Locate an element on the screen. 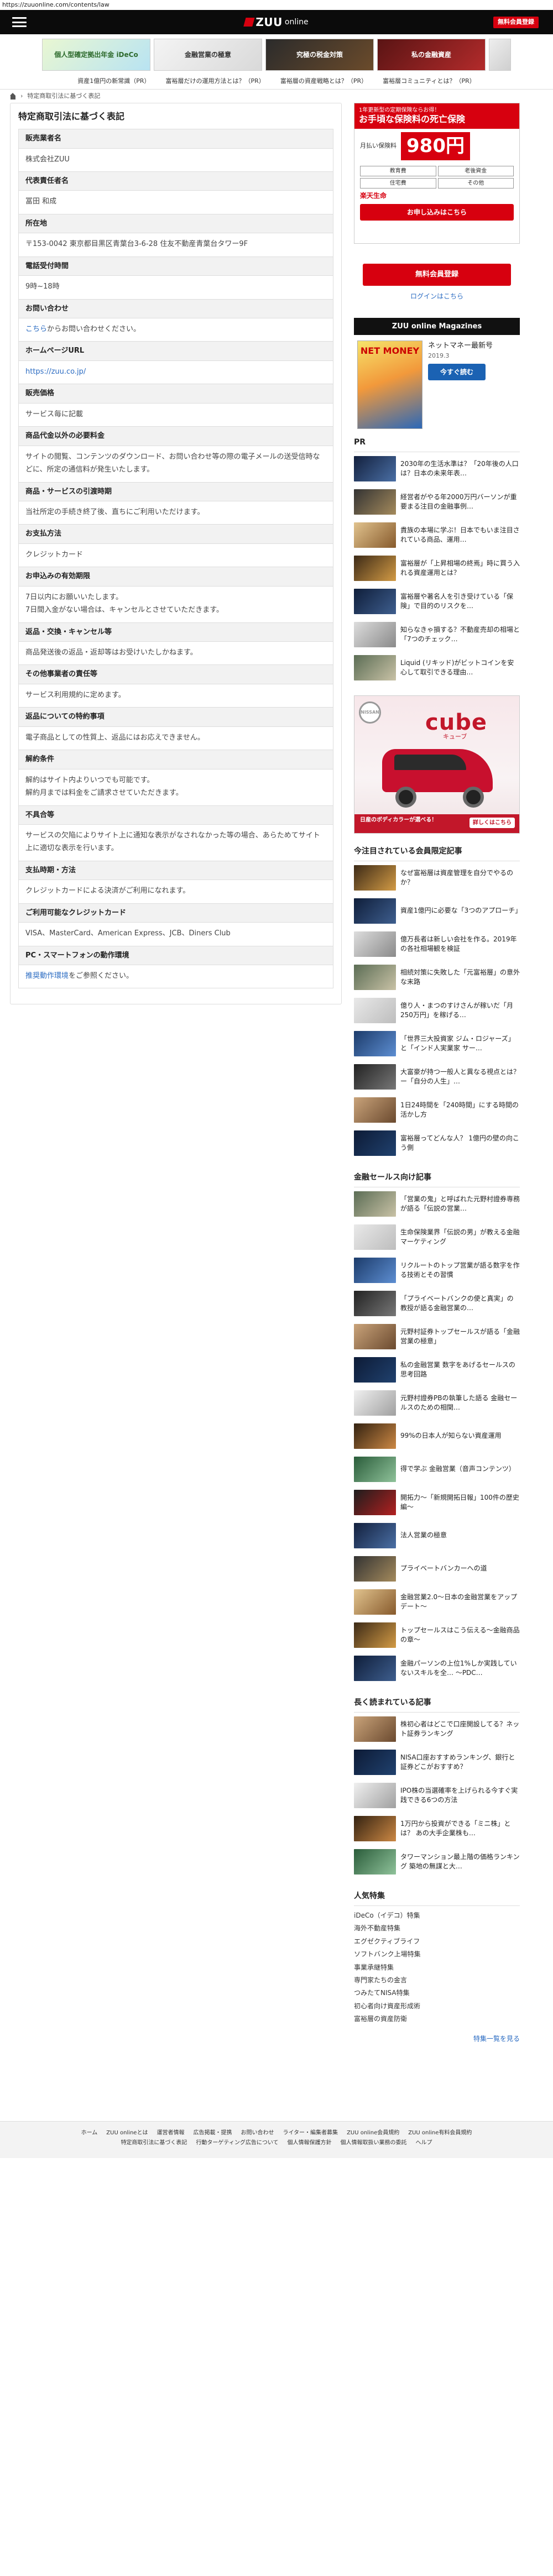  law-row-link: https://zuu.co.jp/ is located at coordinates (56, 372).